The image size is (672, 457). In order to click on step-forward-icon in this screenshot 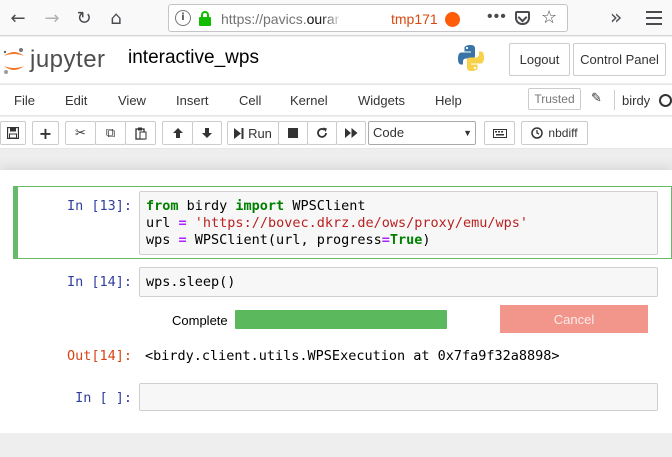, I will do `click(239, 133)`.